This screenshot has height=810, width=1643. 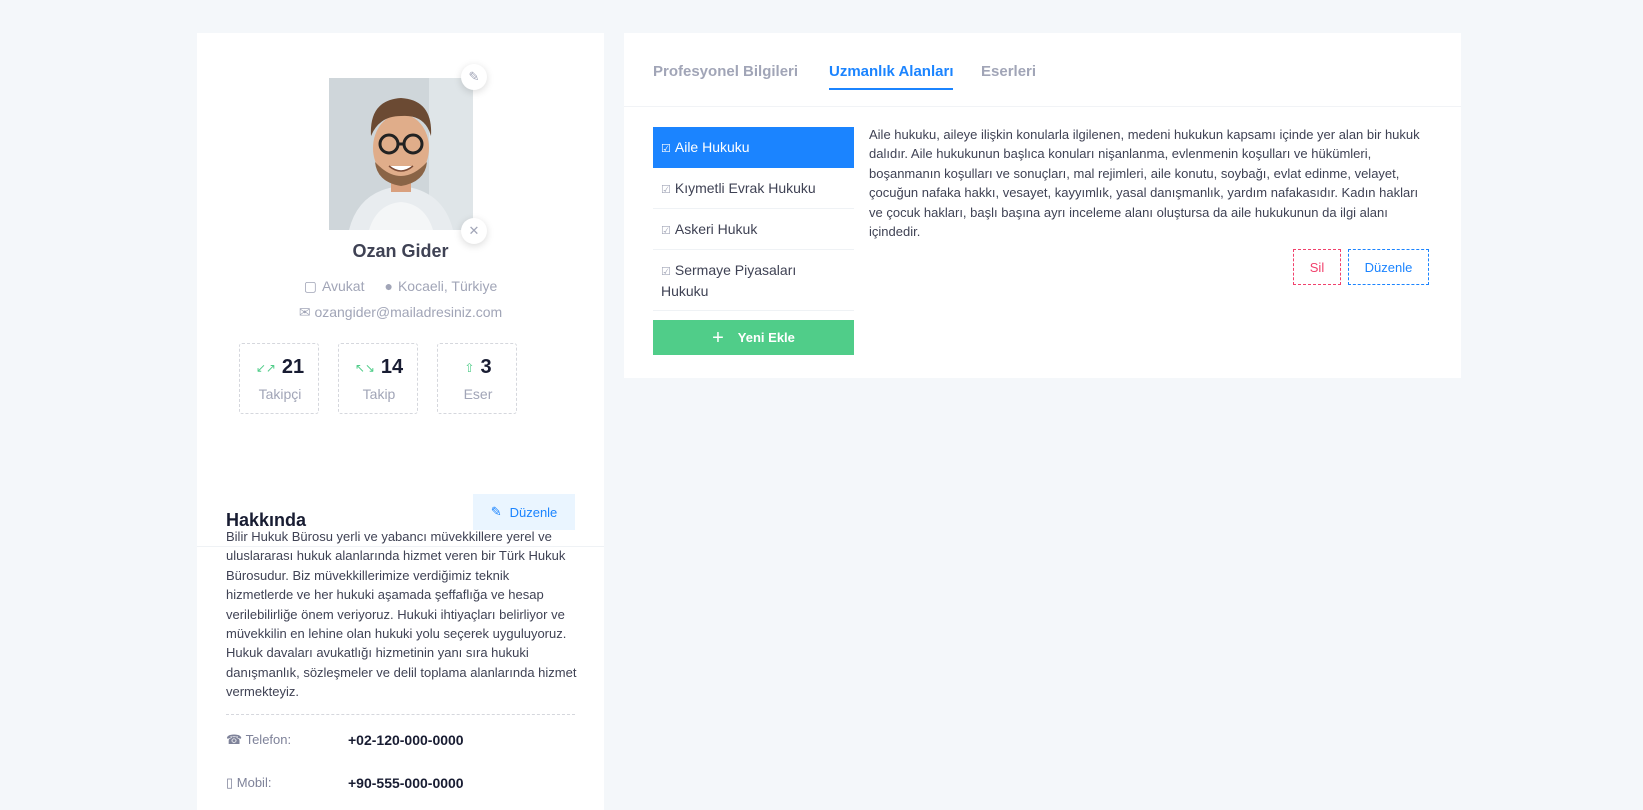 I want to click on mobile-value: +90-555-000-0000, so click(x=406, y=783).